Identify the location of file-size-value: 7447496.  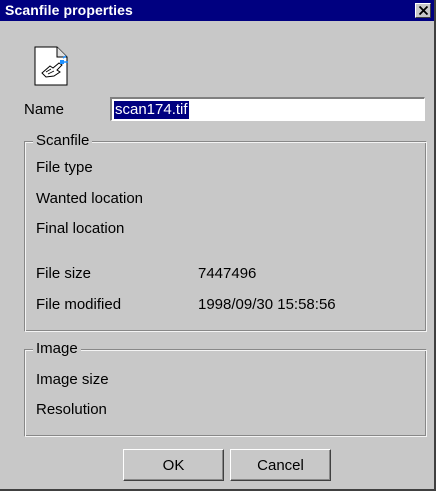
(227, 273).